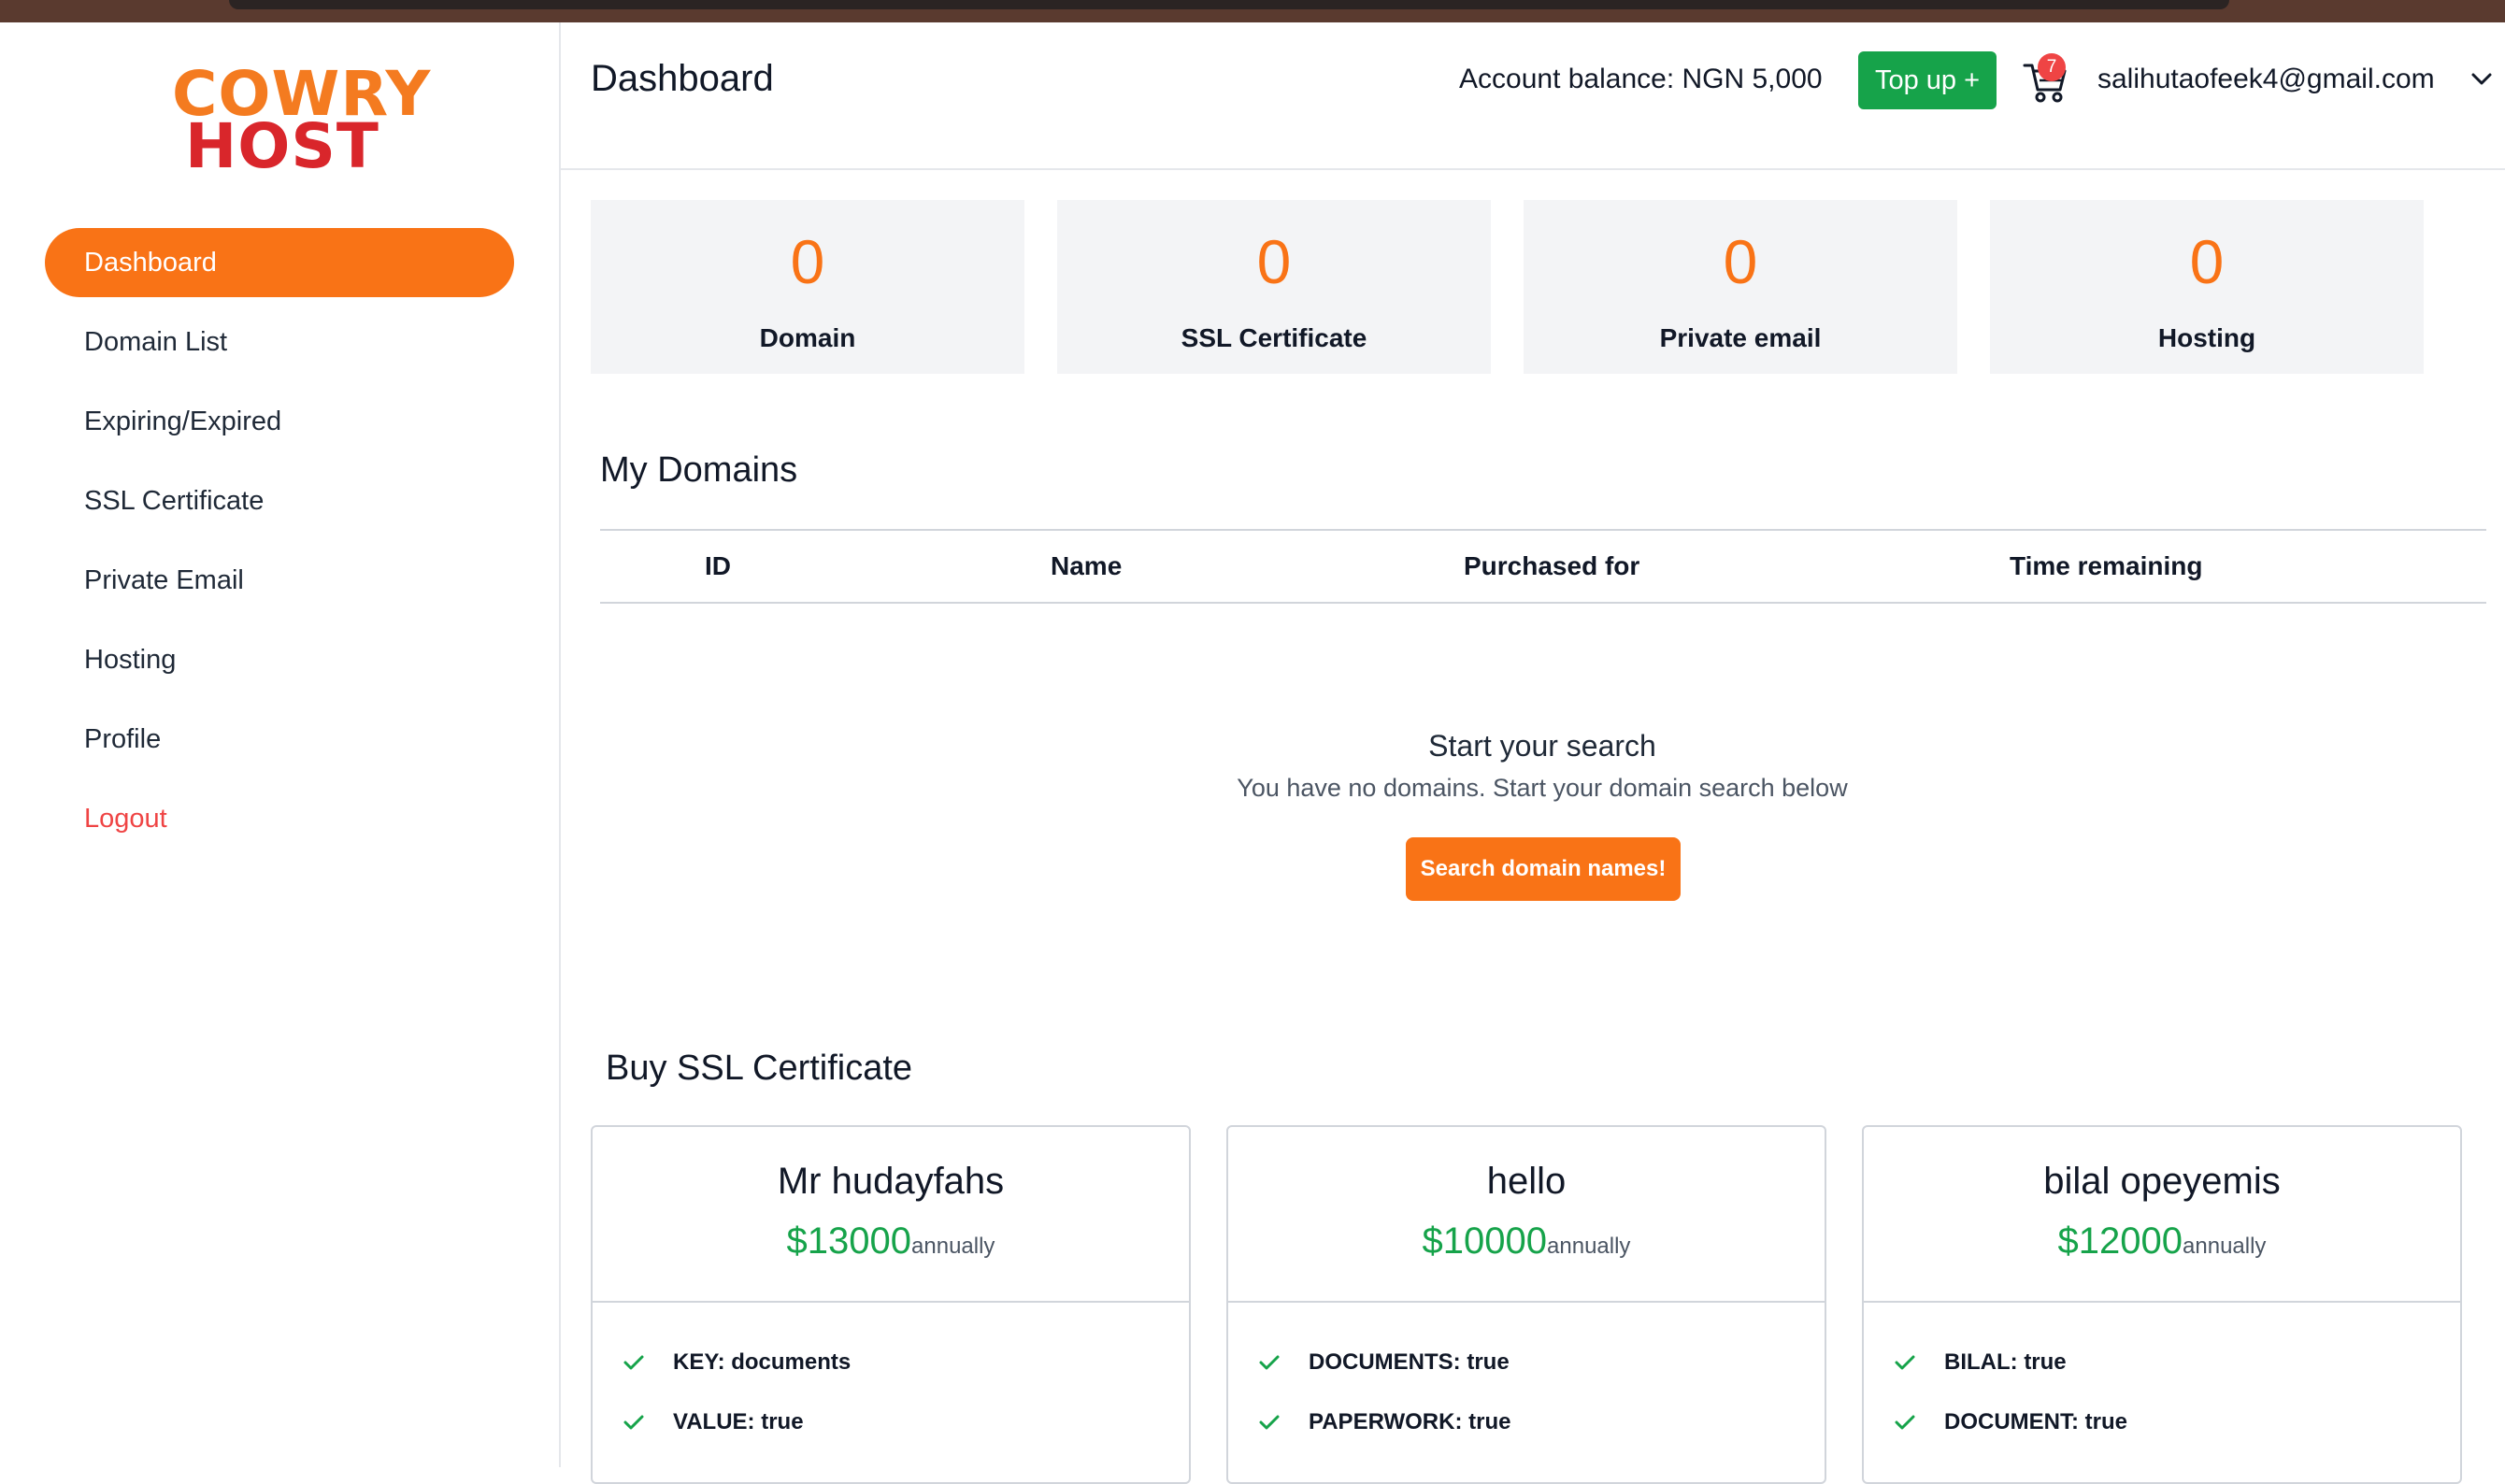 The width and height of the screenshot is (2505, 1484). Describe the element at coordinates (762, 1362) in the screenshot. I see `ssl-plan-feature-text: KEY: documents` at that location.